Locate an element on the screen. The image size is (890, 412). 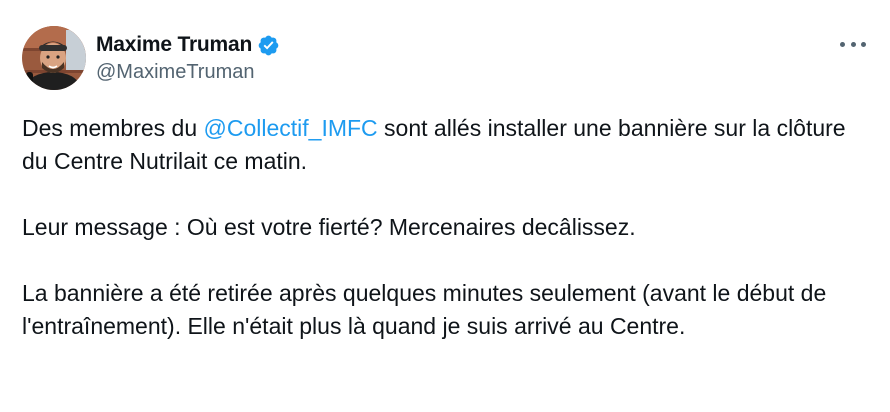
verified-badge-icon is located at coordinates (268, 45).